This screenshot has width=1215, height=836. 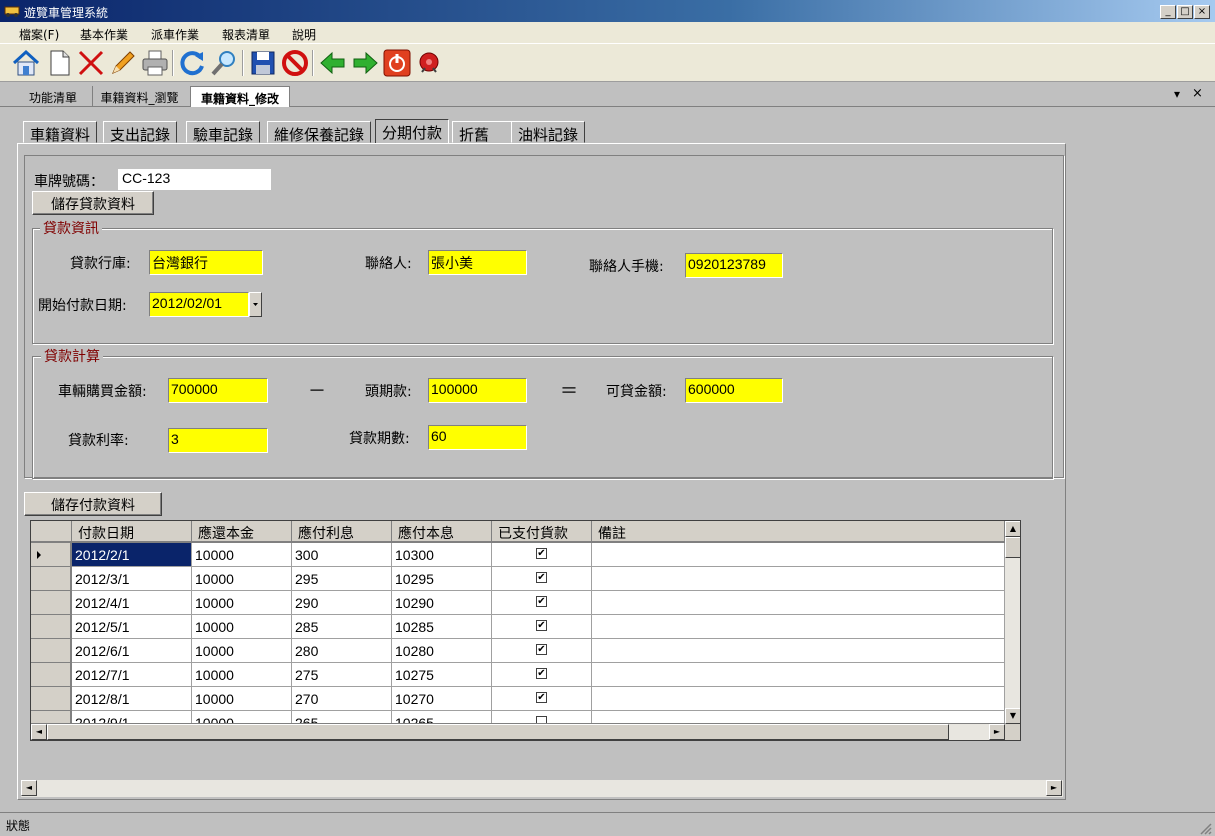 I want to click on cell-interest: 275, so click(x=342, y=675).